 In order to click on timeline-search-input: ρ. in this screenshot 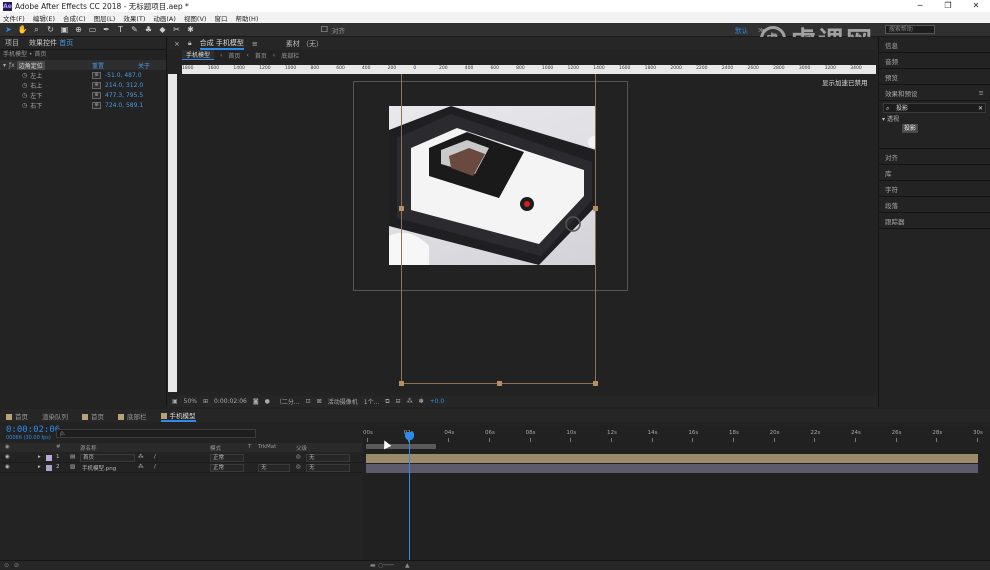, I will do `click(156, 433)`.